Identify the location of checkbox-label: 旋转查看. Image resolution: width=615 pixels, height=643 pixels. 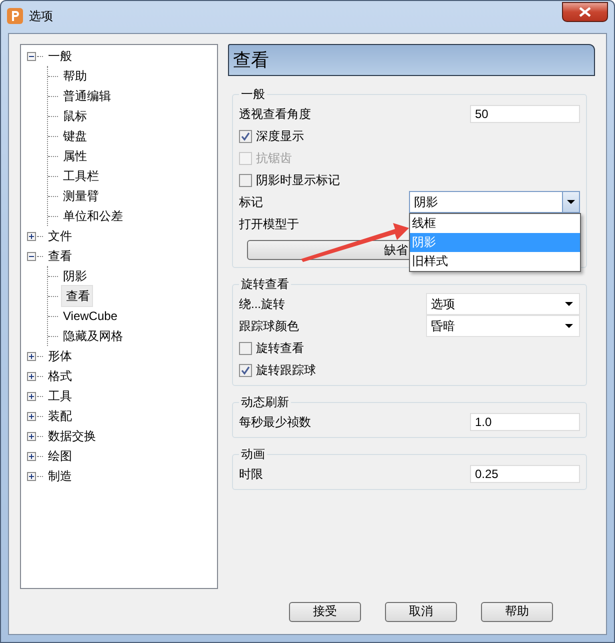
(280, 348).